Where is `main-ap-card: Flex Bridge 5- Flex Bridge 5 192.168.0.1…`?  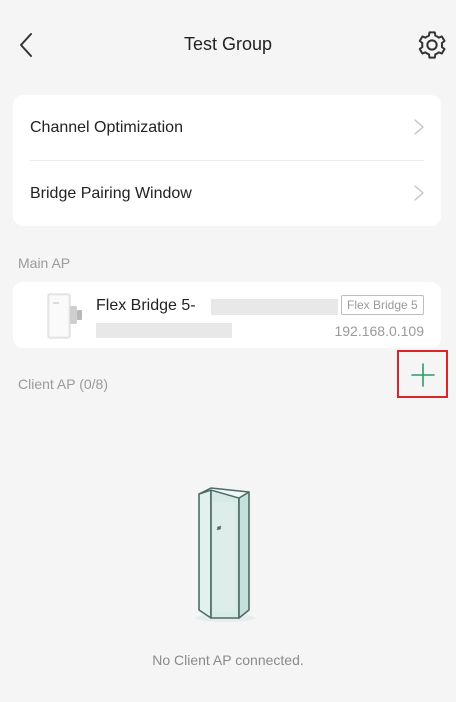
main-ap-card: Flex Bridge 5- Flex Bridge 5 192.168.0.1… is located at coordinates (227, 315).